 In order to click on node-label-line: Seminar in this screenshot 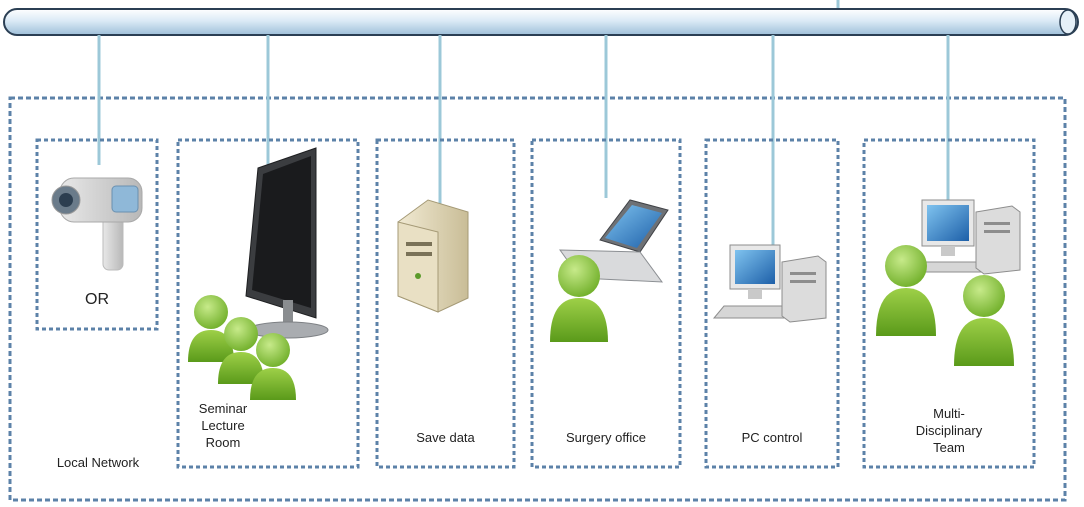, I will do `click(223, 408)`.